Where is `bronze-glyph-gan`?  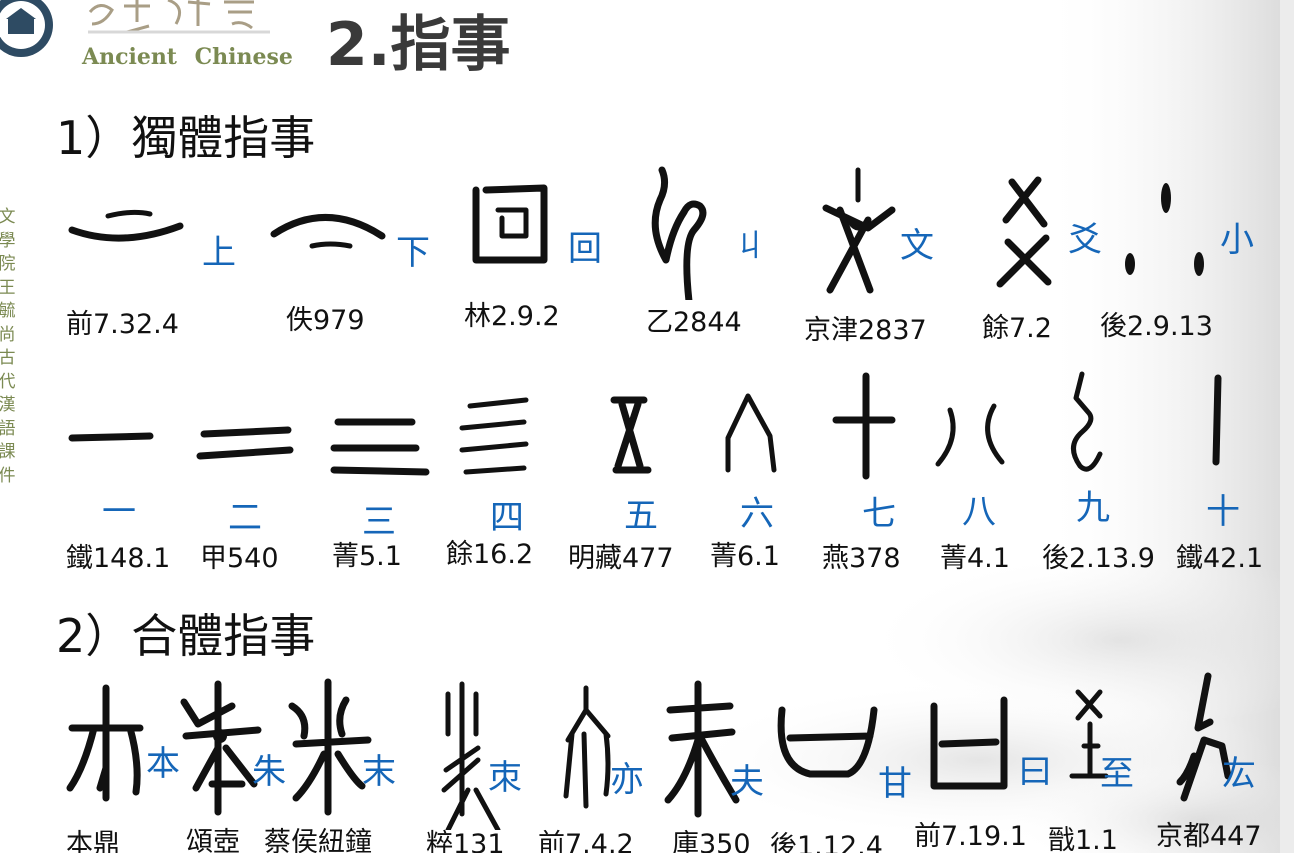 bronze-glyph-gan is located at coordinates (827, 742).